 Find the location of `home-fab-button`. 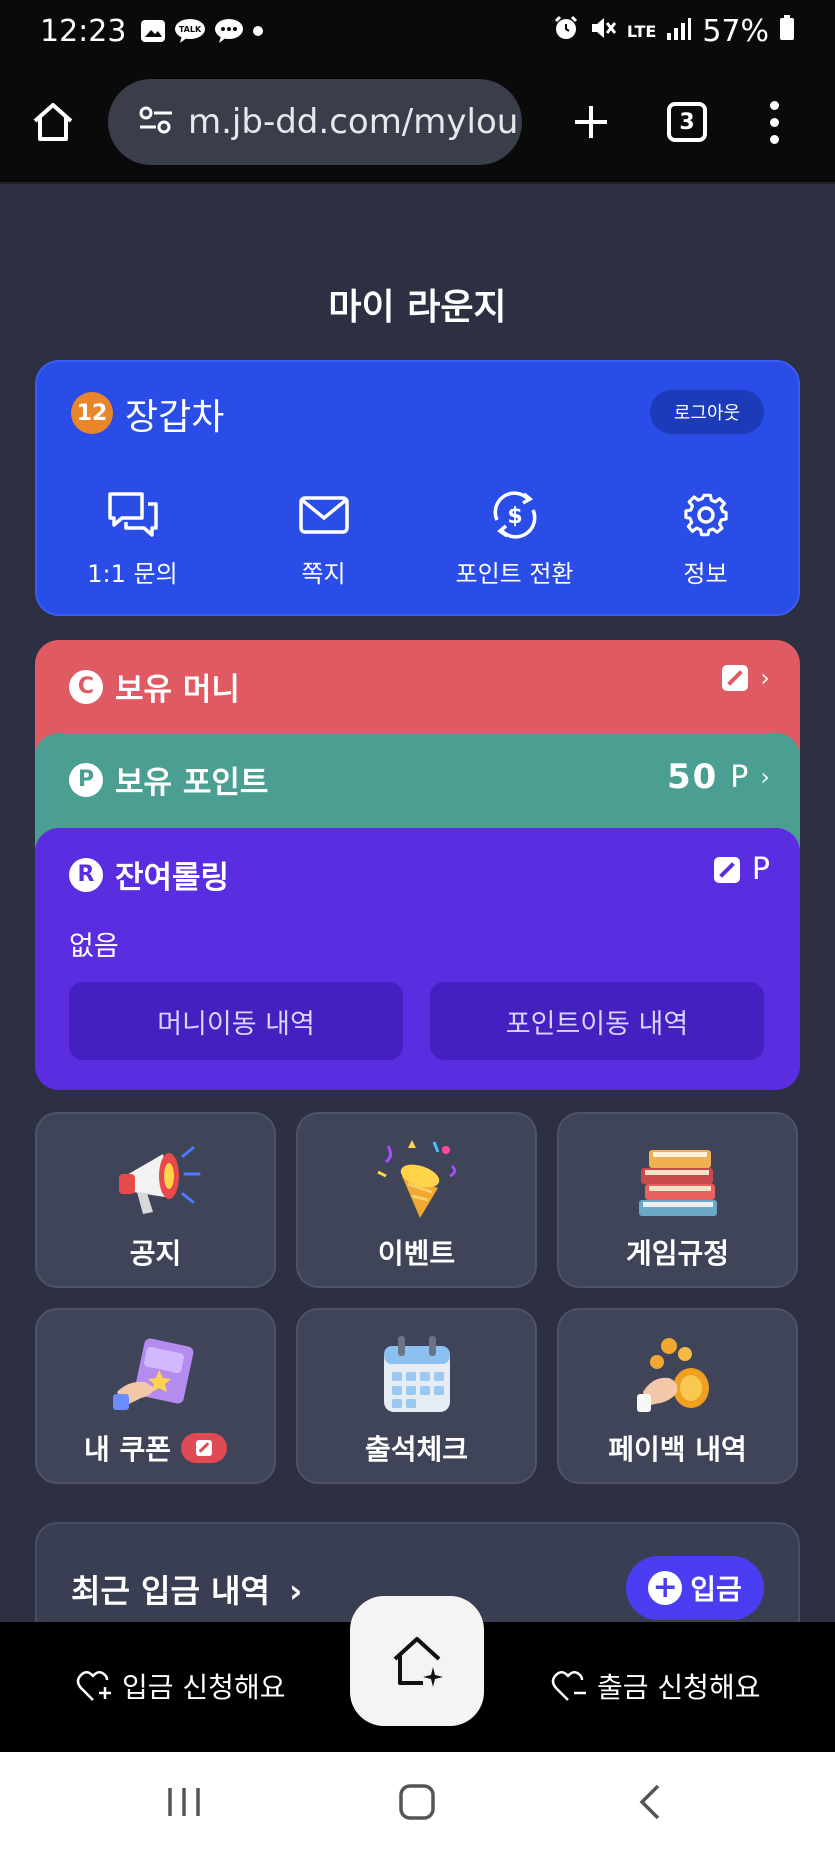

home-fab-button is located at coordinates (417, 1661).